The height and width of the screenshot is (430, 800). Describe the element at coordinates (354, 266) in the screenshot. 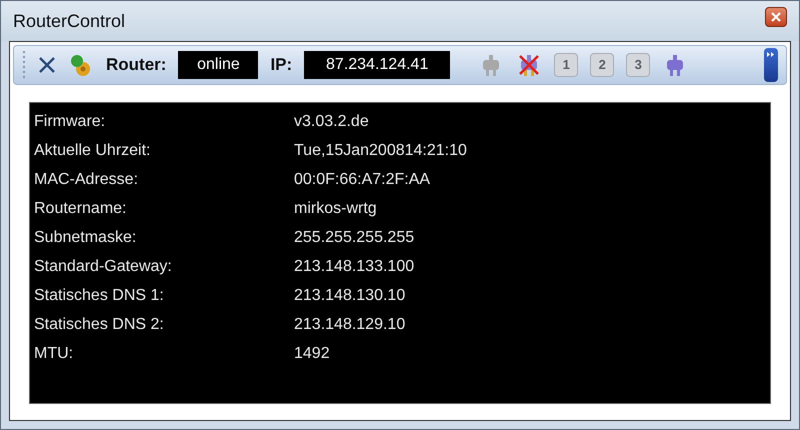

I see `info-value: 213.148.133.100` at that location.